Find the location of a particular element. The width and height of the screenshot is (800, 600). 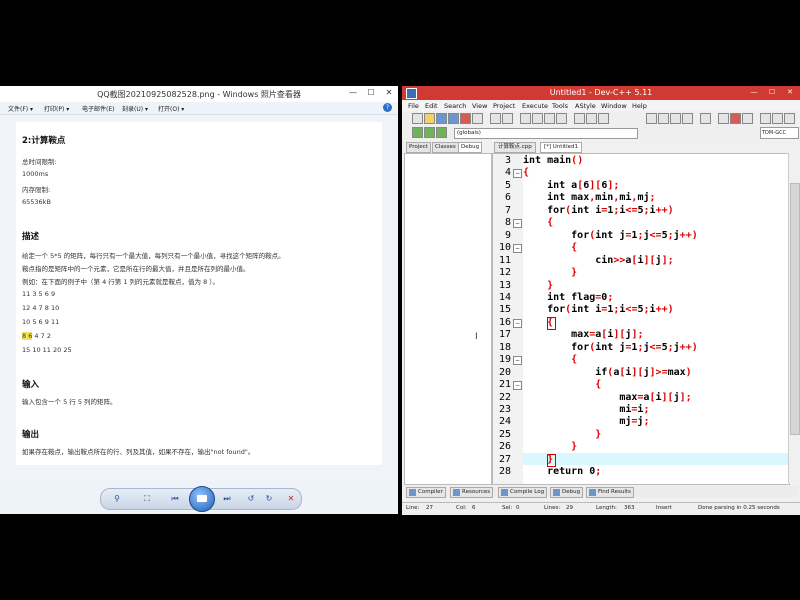

file-tabs: 计算鞍点.cpp [*] Untitled1 is located at coordinates (642, 147).